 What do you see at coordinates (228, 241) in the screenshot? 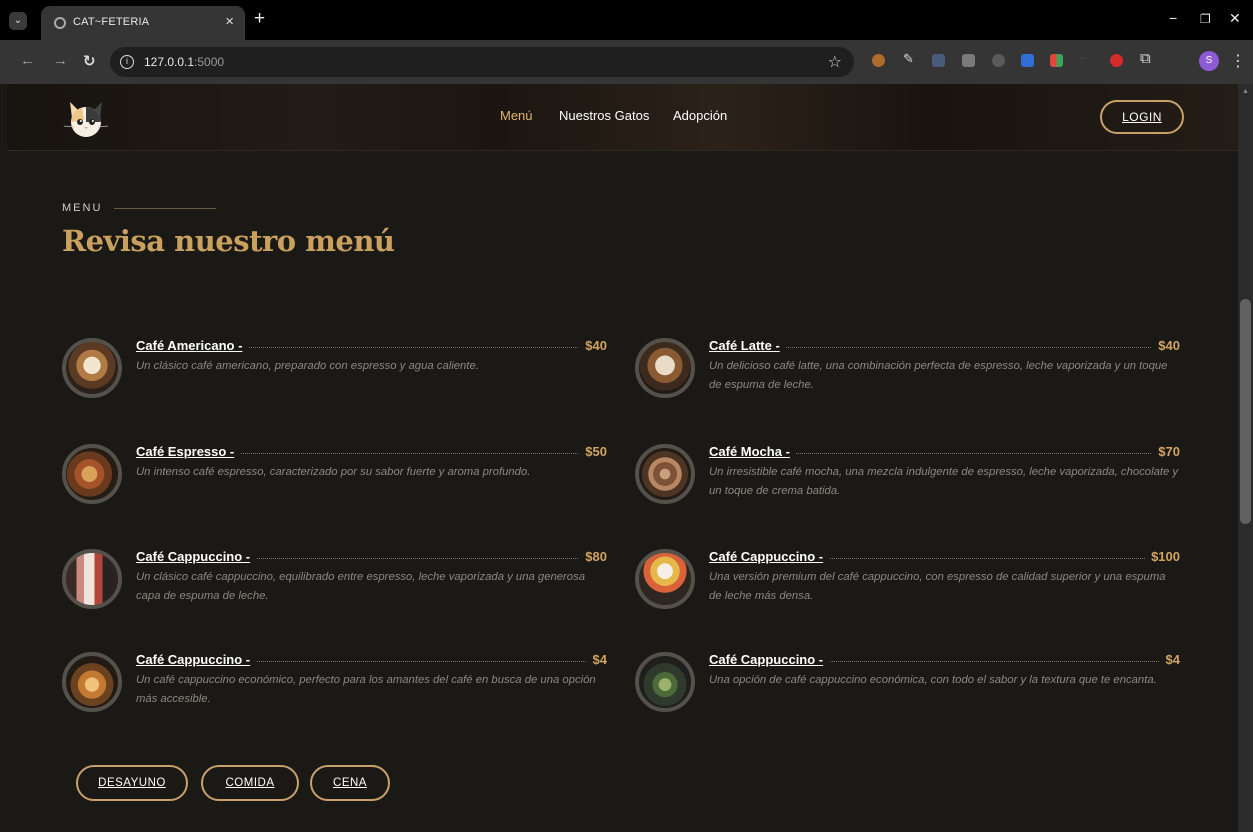
I see `section-title: Revisa nuestro menú` at bounding box center [228, 241].